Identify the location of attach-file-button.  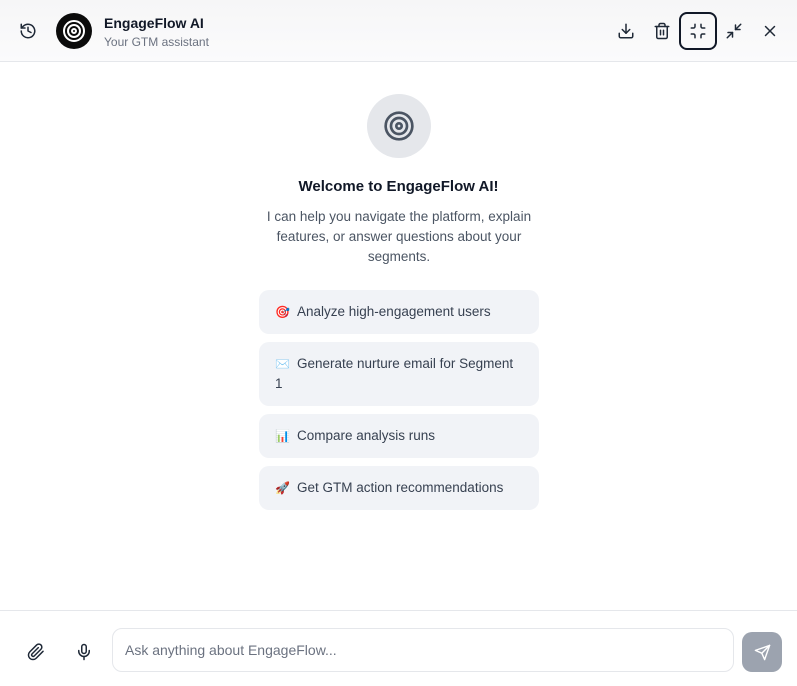
(36, 652).